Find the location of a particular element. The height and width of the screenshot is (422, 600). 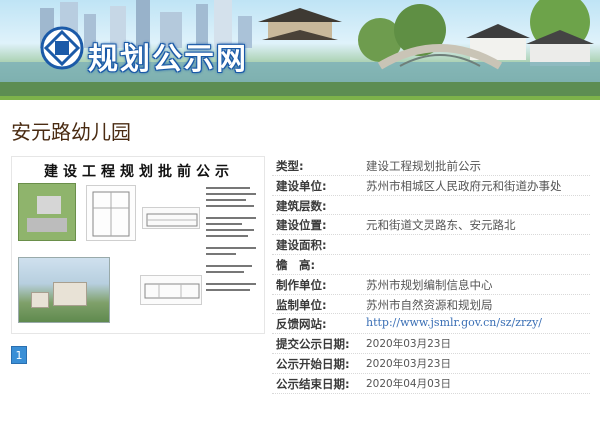

label-builder: 建设单位: is located at coordinates (301, 185).